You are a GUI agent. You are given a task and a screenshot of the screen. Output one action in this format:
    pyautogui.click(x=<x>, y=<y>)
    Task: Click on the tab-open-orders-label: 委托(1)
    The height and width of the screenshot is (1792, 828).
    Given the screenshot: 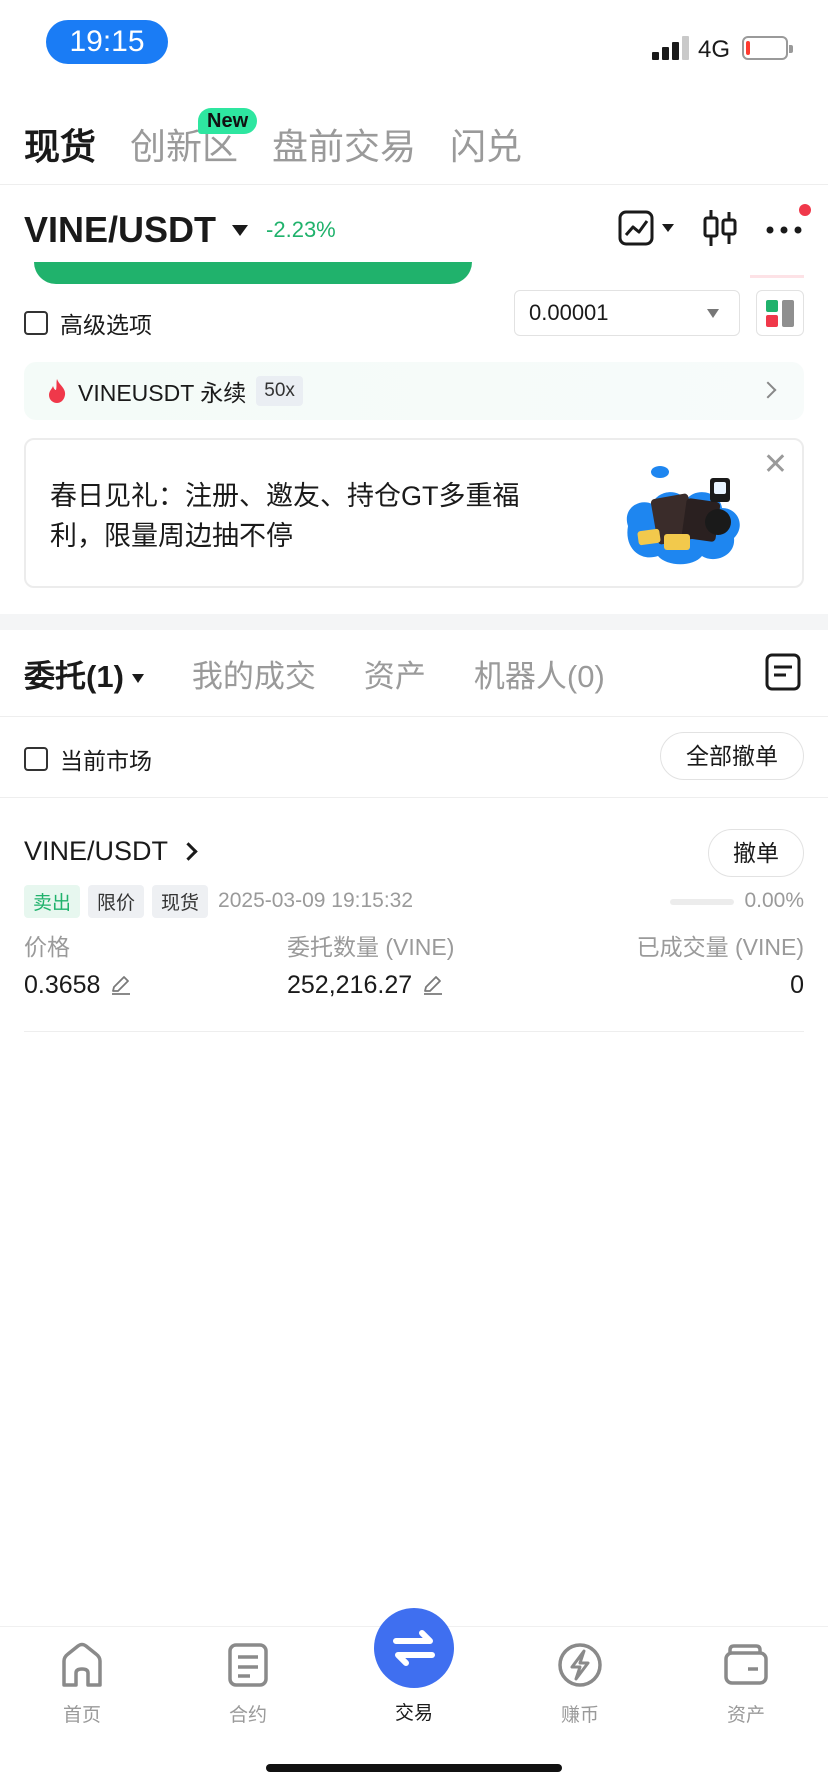 What is the action you would take?
    pyautogui.click(x=74, y=676)
    